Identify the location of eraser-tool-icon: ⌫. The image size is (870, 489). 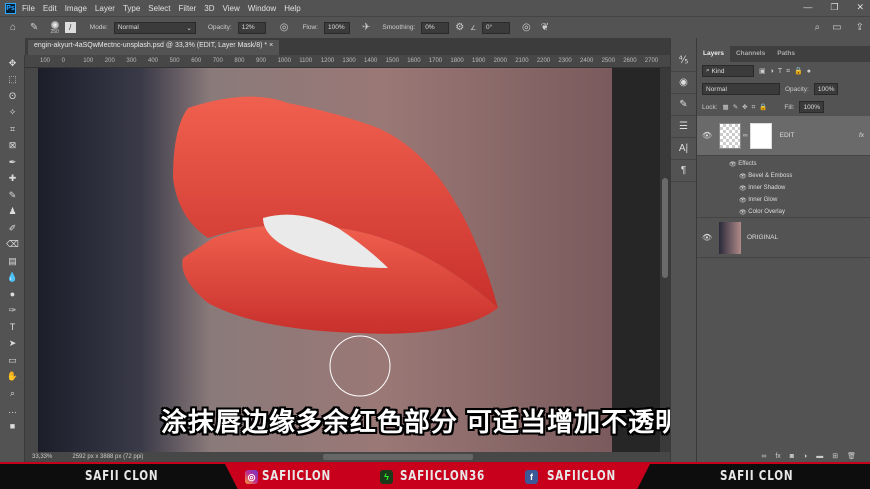
(12, 245).